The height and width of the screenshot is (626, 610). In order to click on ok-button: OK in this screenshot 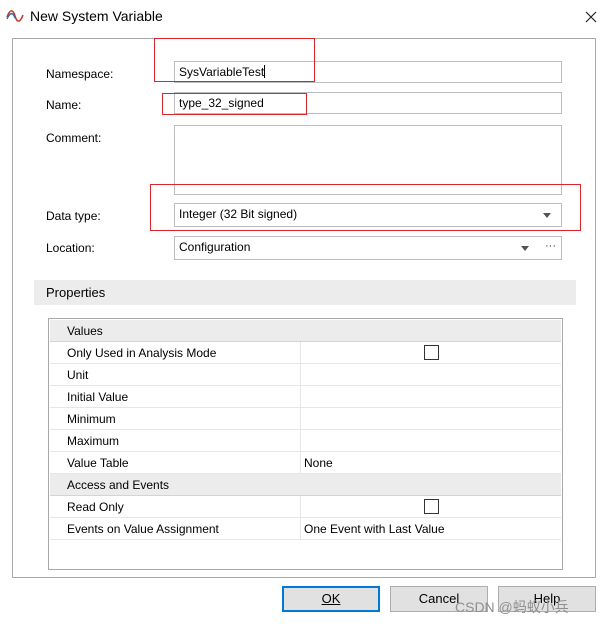, I will do `click(331, 599)`.